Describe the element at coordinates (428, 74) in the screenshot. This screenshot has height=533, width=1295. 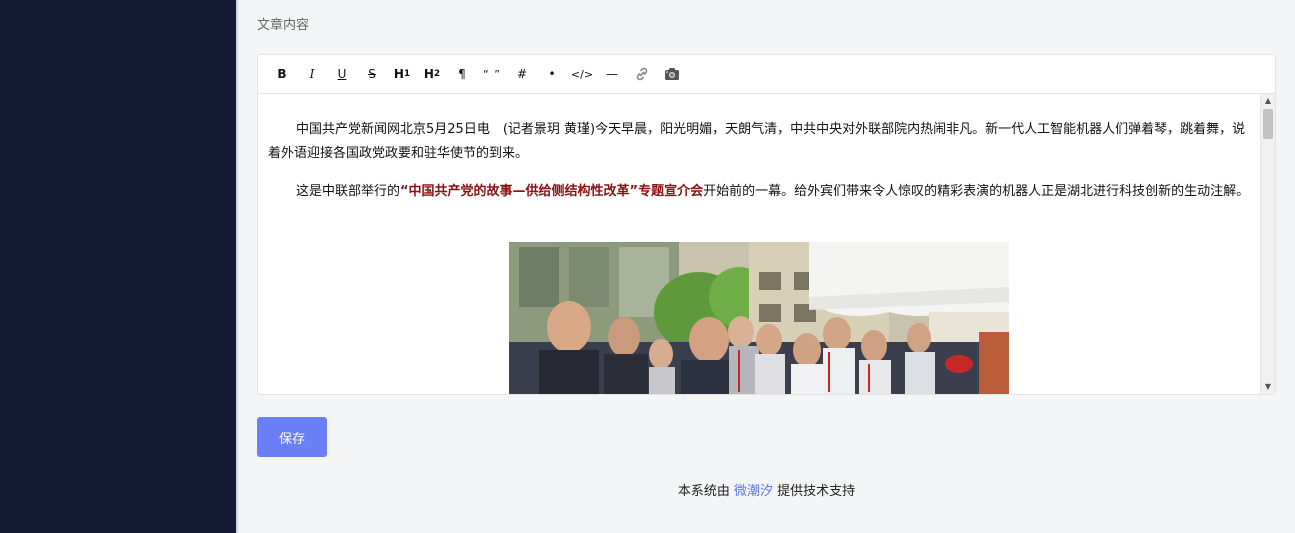
I see `heading2-label: H` at that location.